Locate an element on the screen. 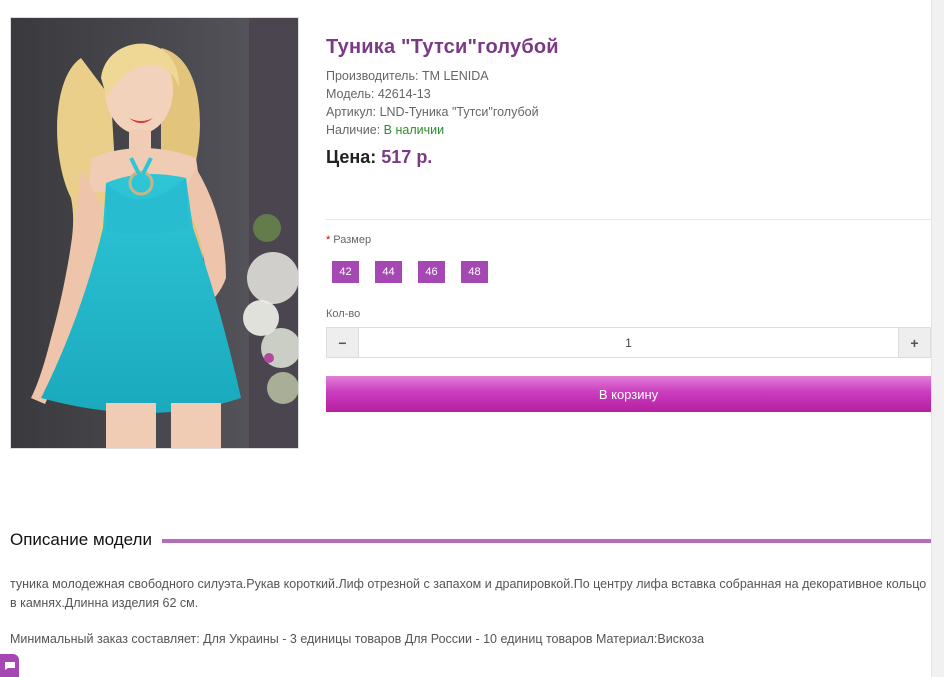  model-row: Модель: 42614-13 is located at coordinates (628, 94).